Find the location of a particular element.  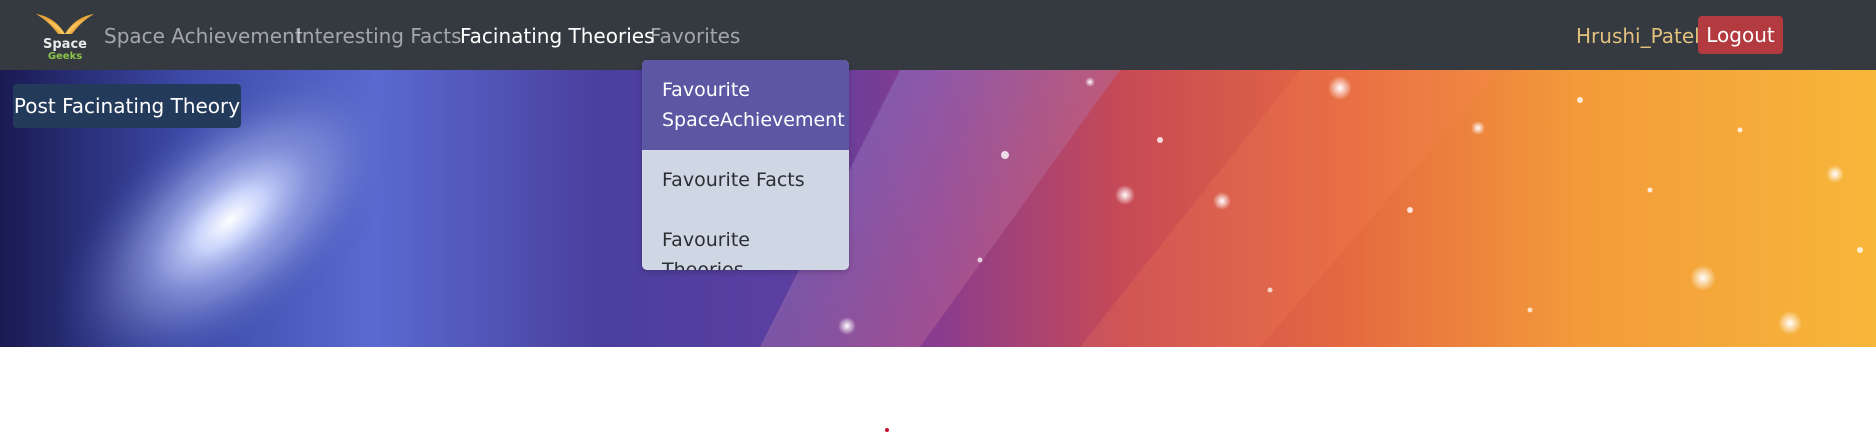

nav-facinating-theories: Facinating Theories is located at coordinates (557, 36).